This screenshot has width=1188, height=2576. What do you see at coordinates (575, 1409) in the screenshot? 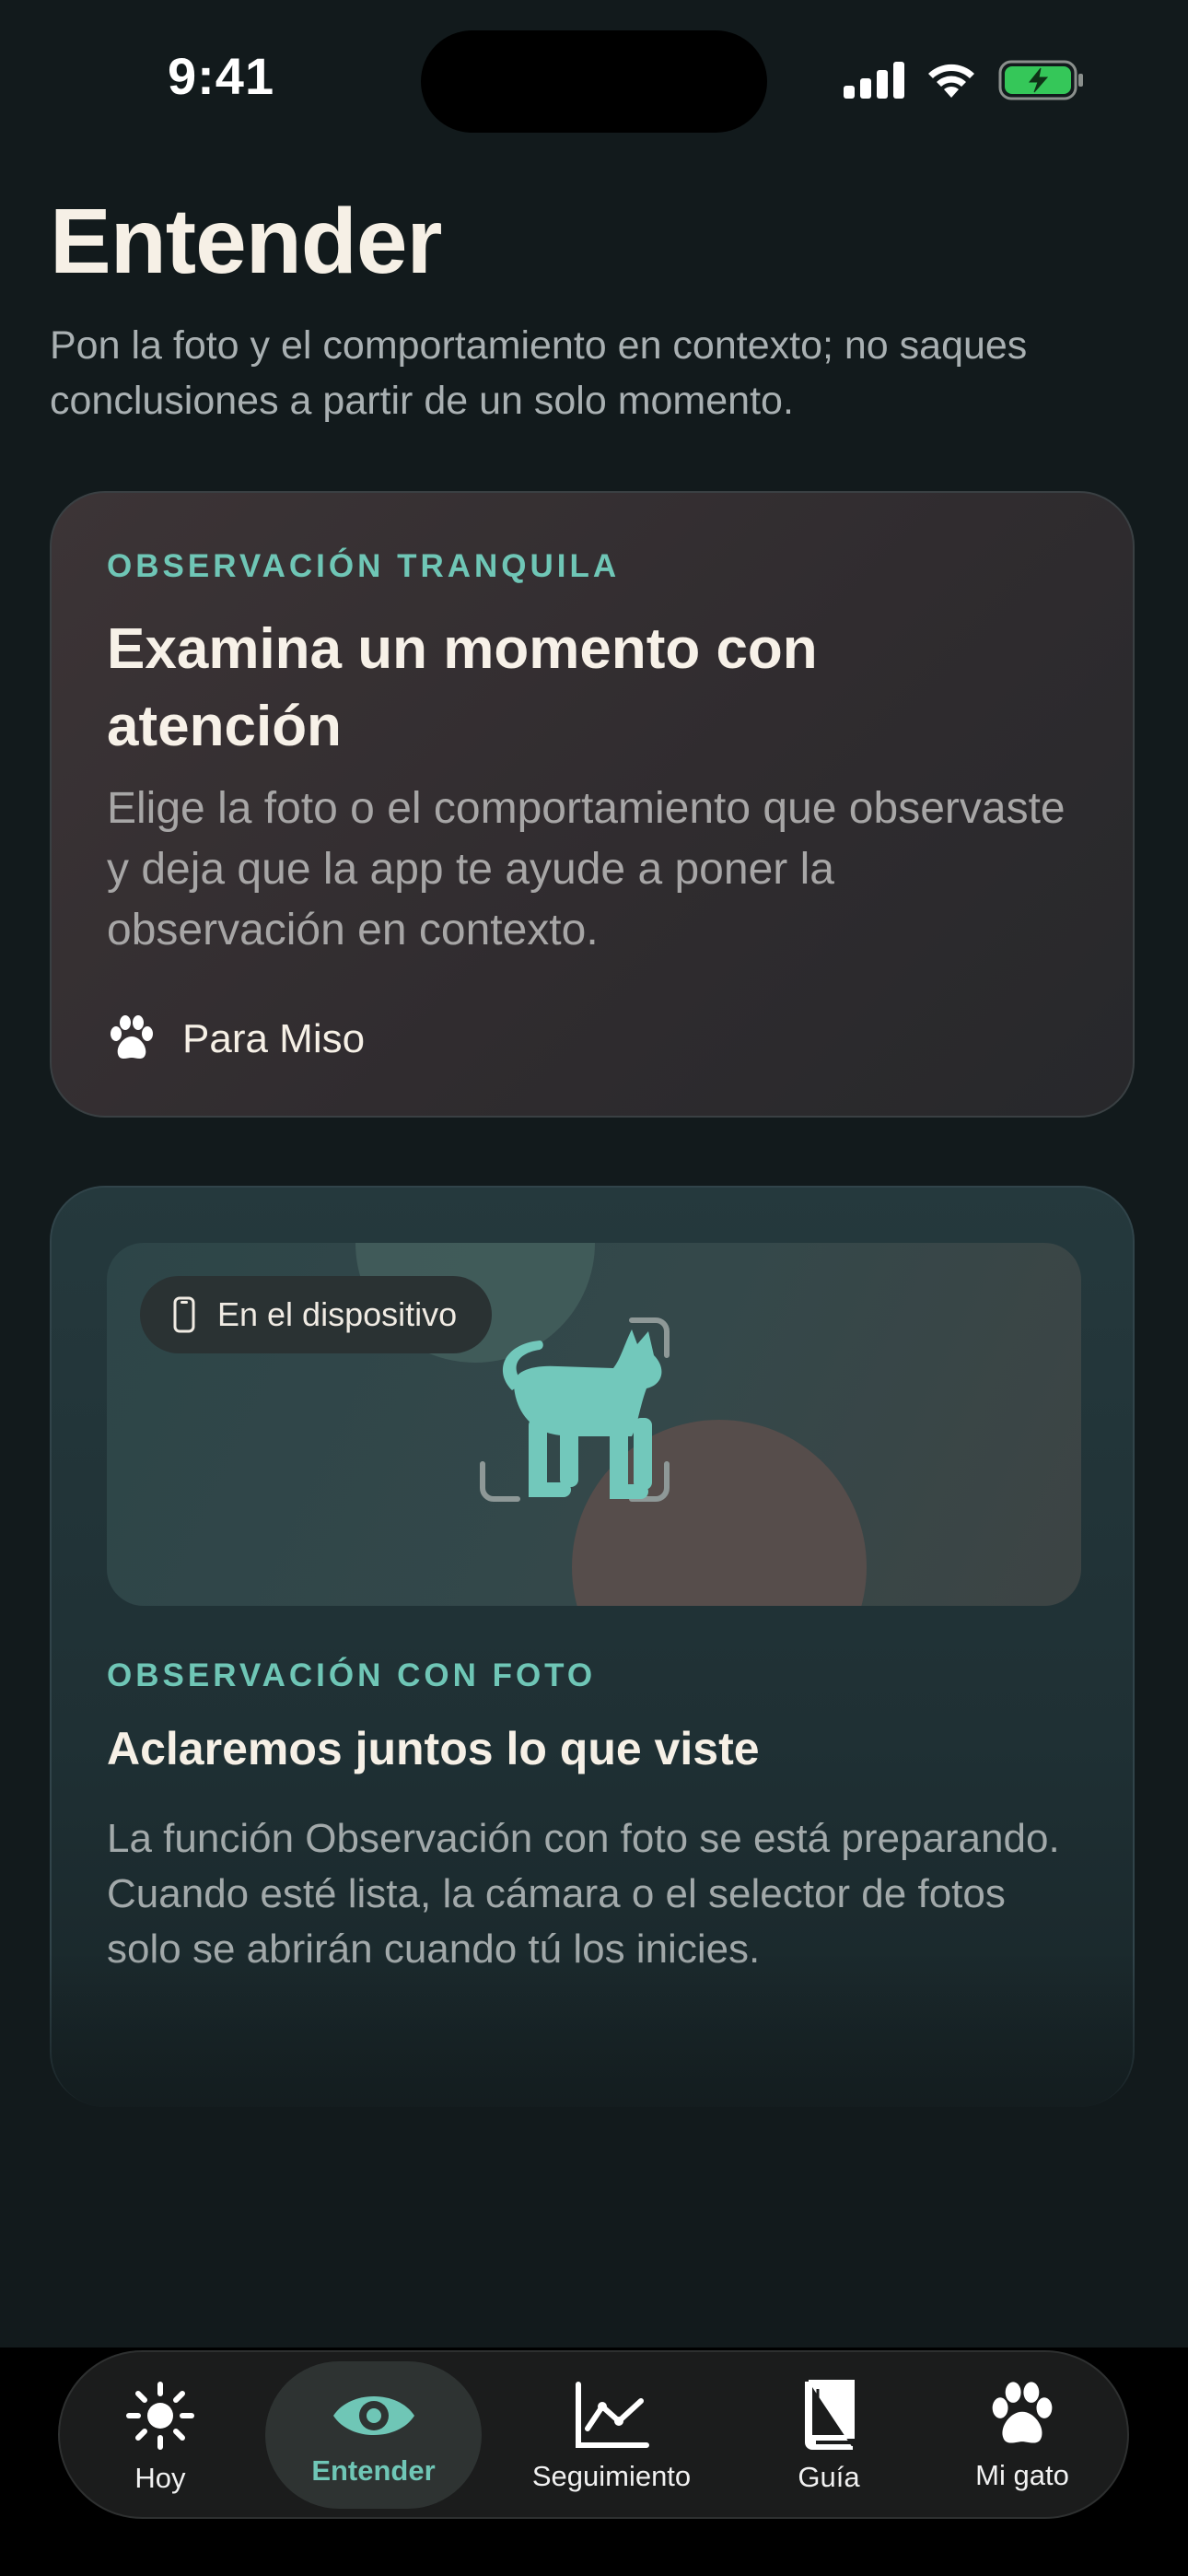
I see `cat-icon` at bounding box center [575, 1409].